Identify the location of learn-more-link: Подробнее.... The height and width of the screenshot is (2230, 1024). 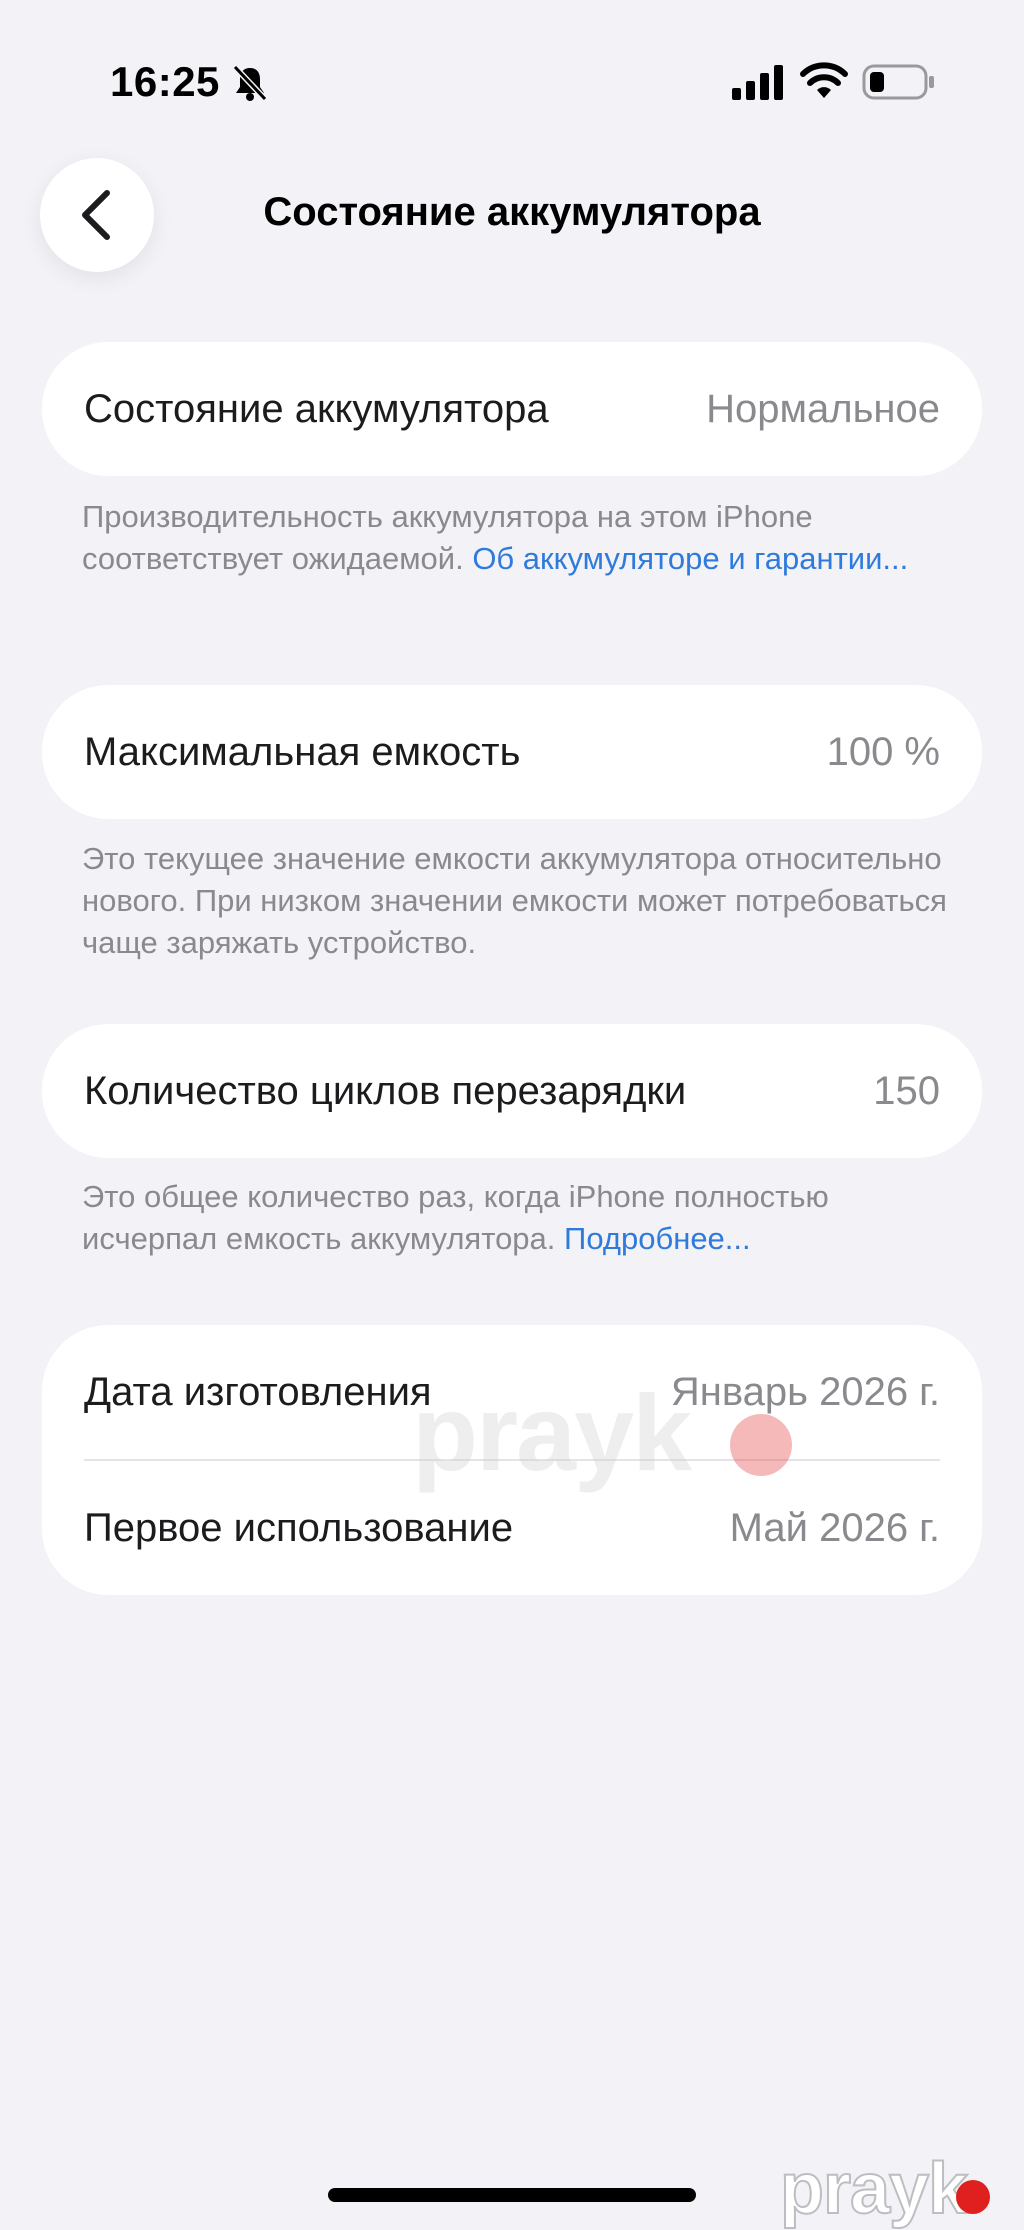
(657, 1238).